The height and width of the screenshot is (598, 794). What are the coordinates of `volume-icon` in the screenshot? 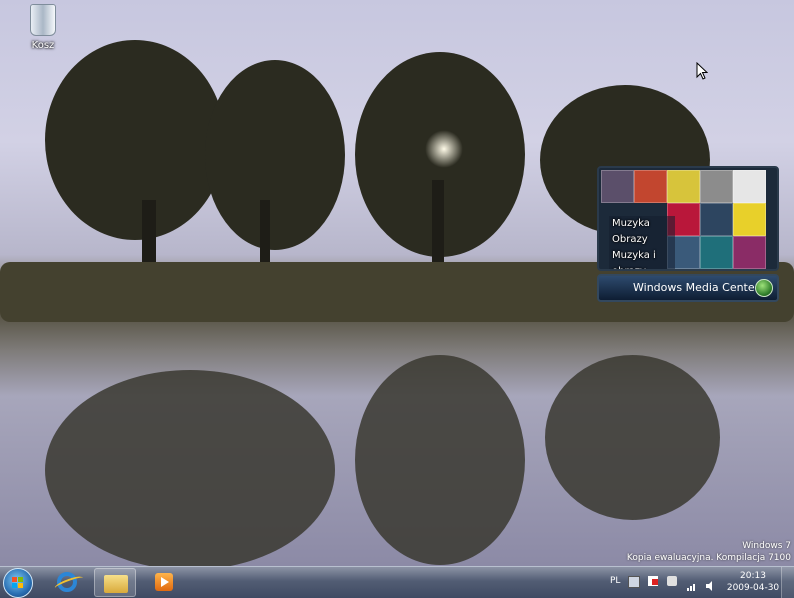 It's located at (711, 583).